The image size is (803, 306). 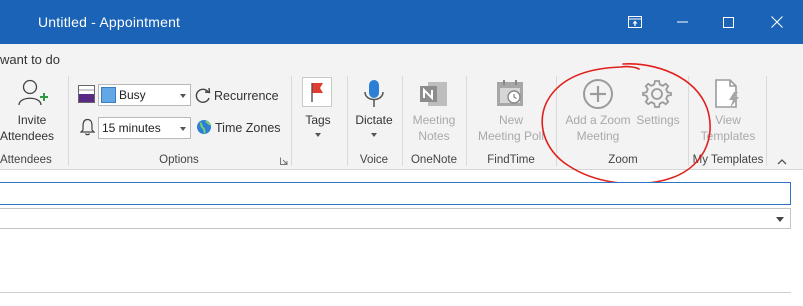 What do you see at coordinates (395, 292) in the screenshot?
I see `divider` at bounding box center [395, 292].